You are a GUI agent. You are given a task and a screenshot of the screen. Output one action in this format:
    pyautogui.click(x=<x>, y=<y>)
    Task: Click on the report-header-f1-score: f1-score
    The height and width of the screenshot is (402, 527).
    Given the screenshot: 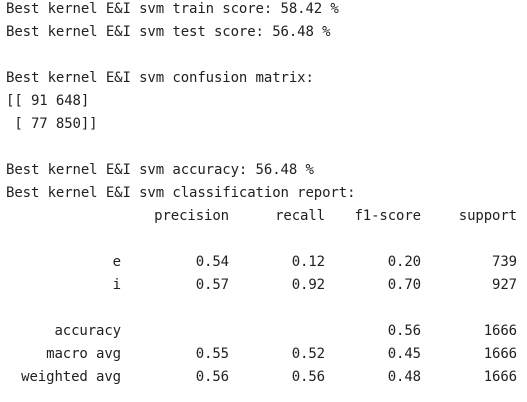 What is the action you would take?
    pyautogui.click(x=387, y=216)
    